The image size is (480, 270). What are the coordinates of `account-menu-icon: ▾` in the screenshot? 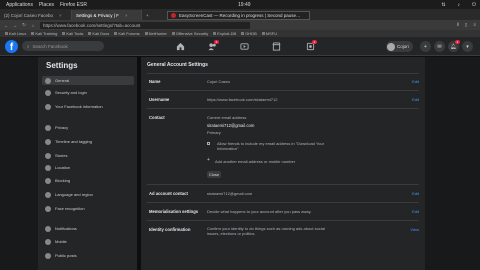 It's located at (467, 46).